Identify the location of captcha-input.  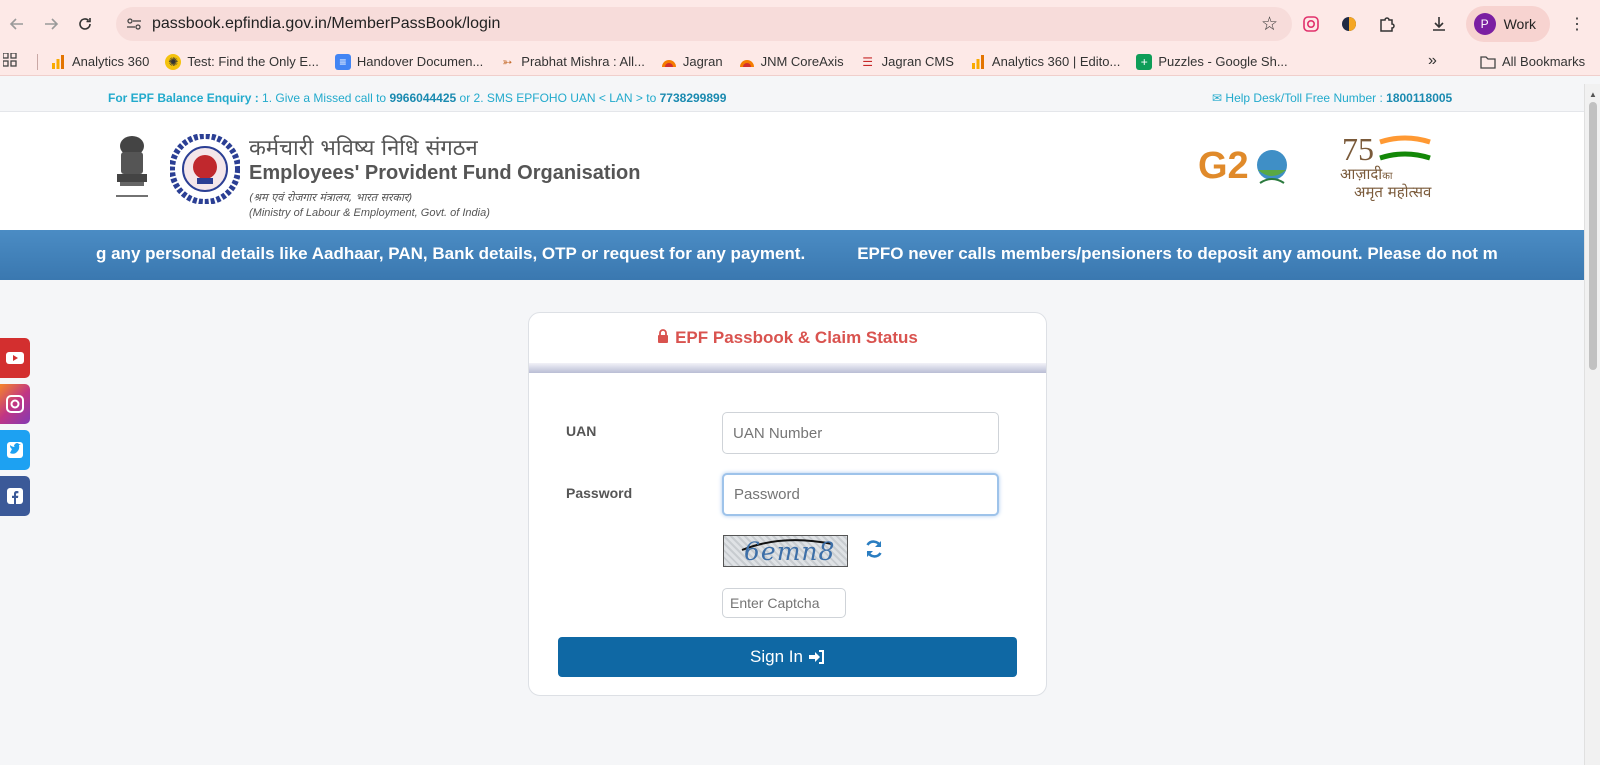
(784, 603).